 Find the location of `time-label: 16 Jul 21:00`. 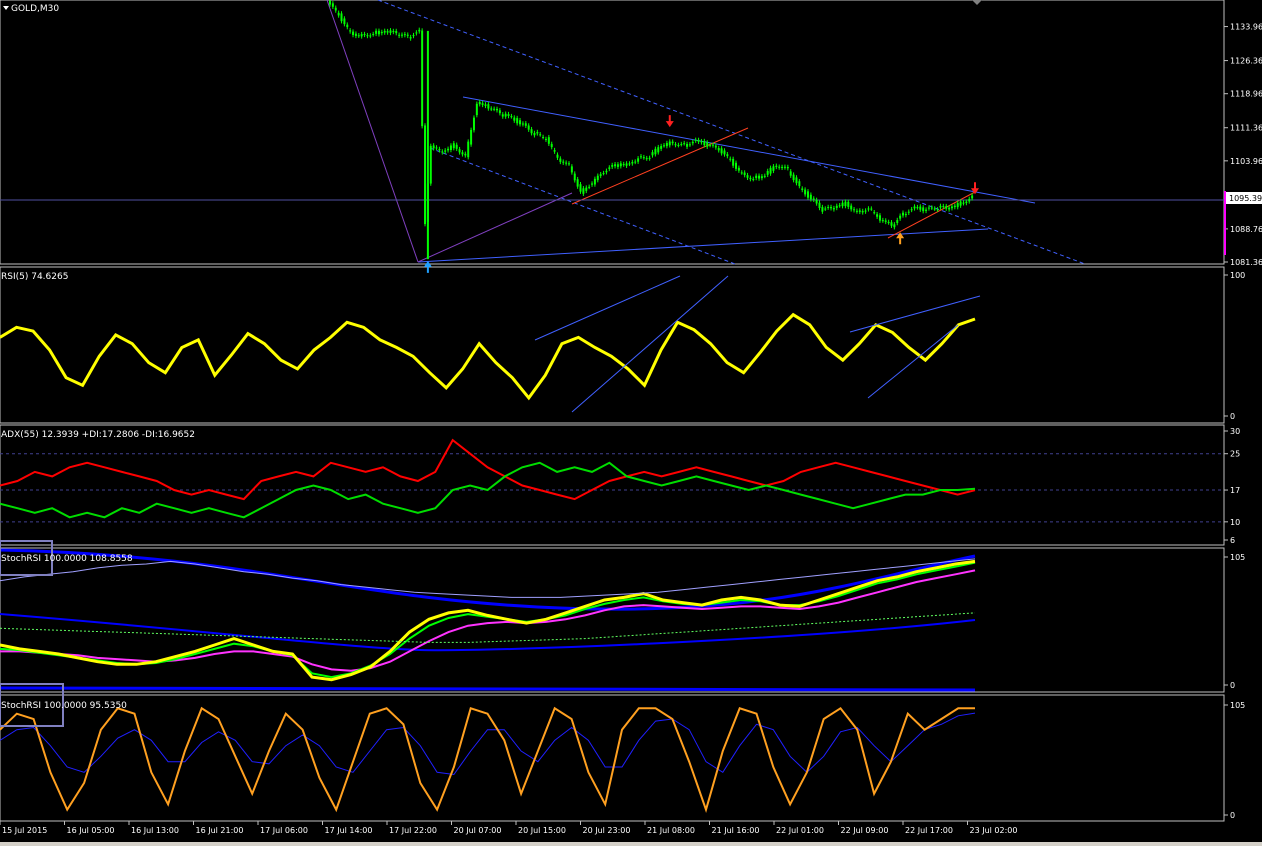

time-label: 16 Jul 21:00 is located at coordinates (220, 830).